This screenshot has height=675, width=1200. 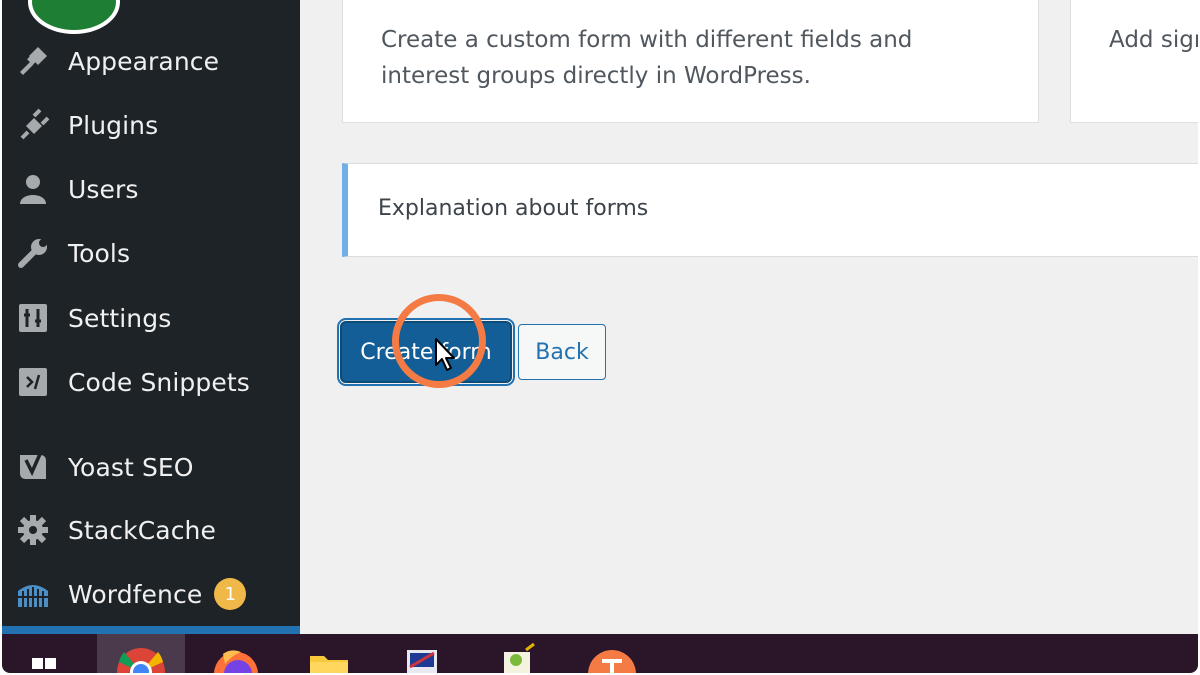 I want to click on windows-start-icon, so click(x=44, y=653).